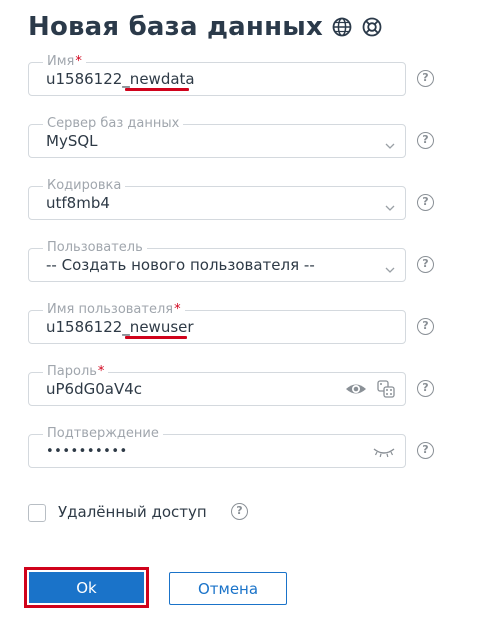  I want to click on eye-icon, so click(356, 389).